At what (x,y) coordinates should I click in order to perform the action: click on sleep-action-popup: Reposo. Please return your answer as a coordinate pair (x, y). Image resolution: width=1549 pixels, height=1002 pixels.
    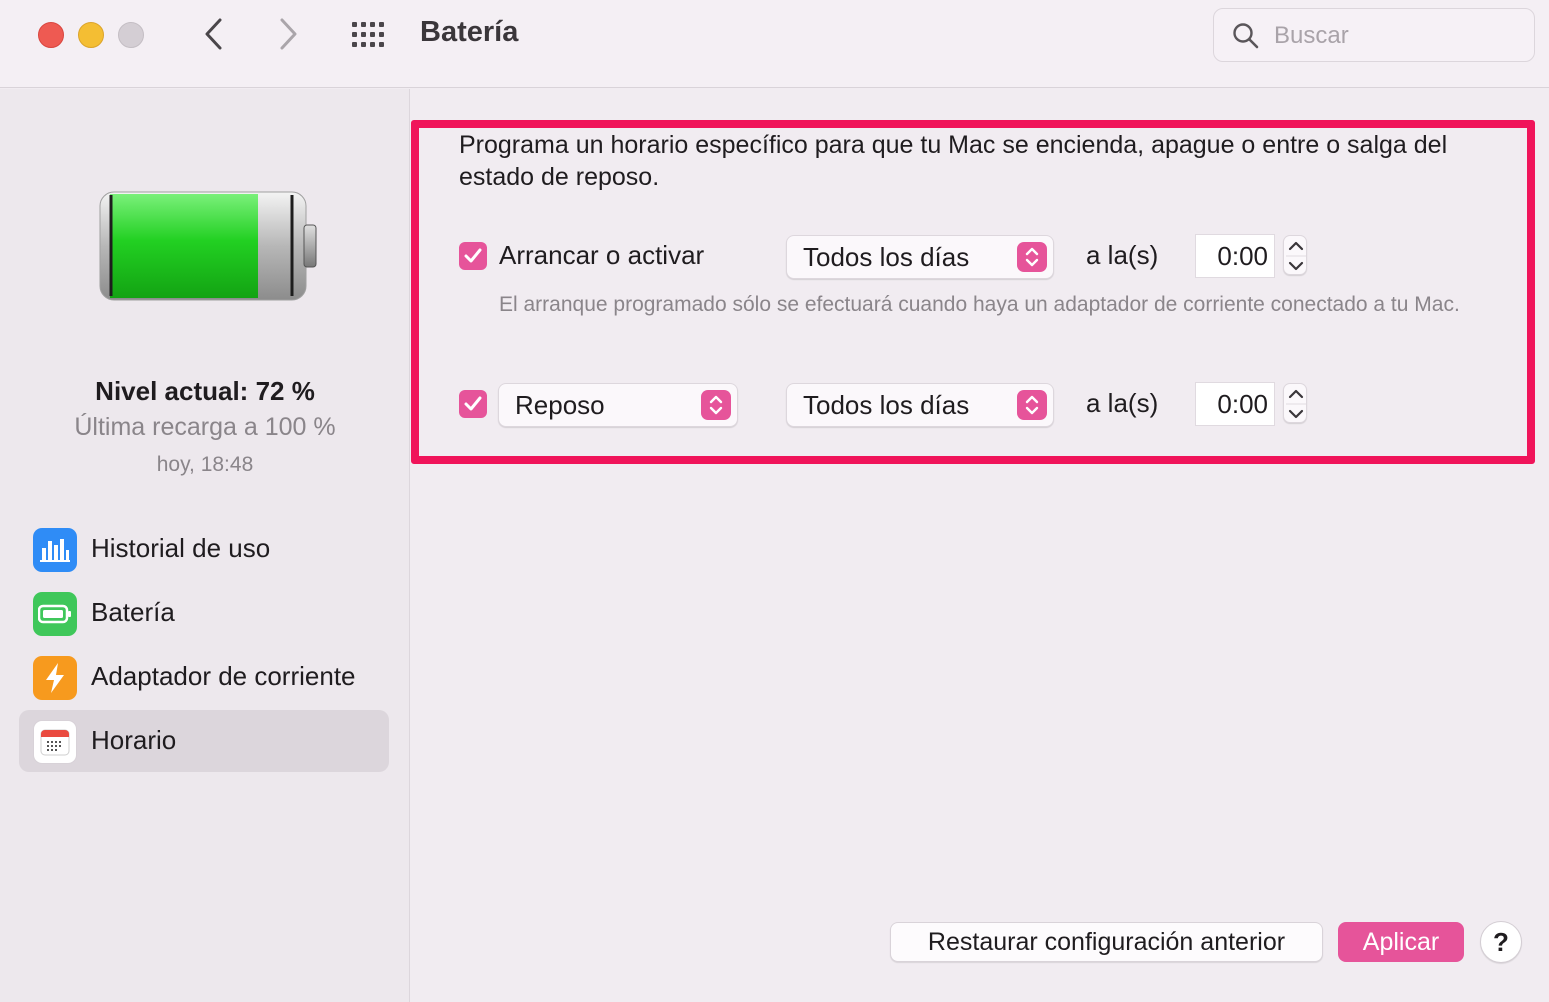
    Looking at the image, I should click on (618, 405).